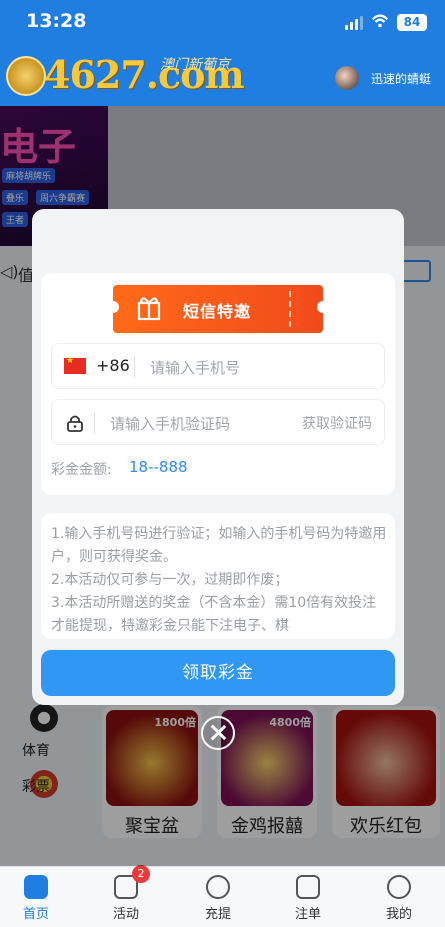  What do you see at coordinates (308, 887) in the screenshot?
I see `order-icon` at bounding box center [308, 887].